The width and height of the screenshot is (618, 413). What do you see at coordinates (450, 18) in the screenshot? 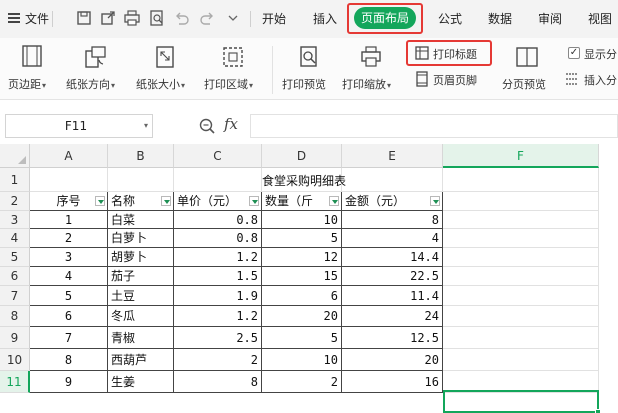
I see `tab-formulas: 公式` at bounding box center [450, 18].